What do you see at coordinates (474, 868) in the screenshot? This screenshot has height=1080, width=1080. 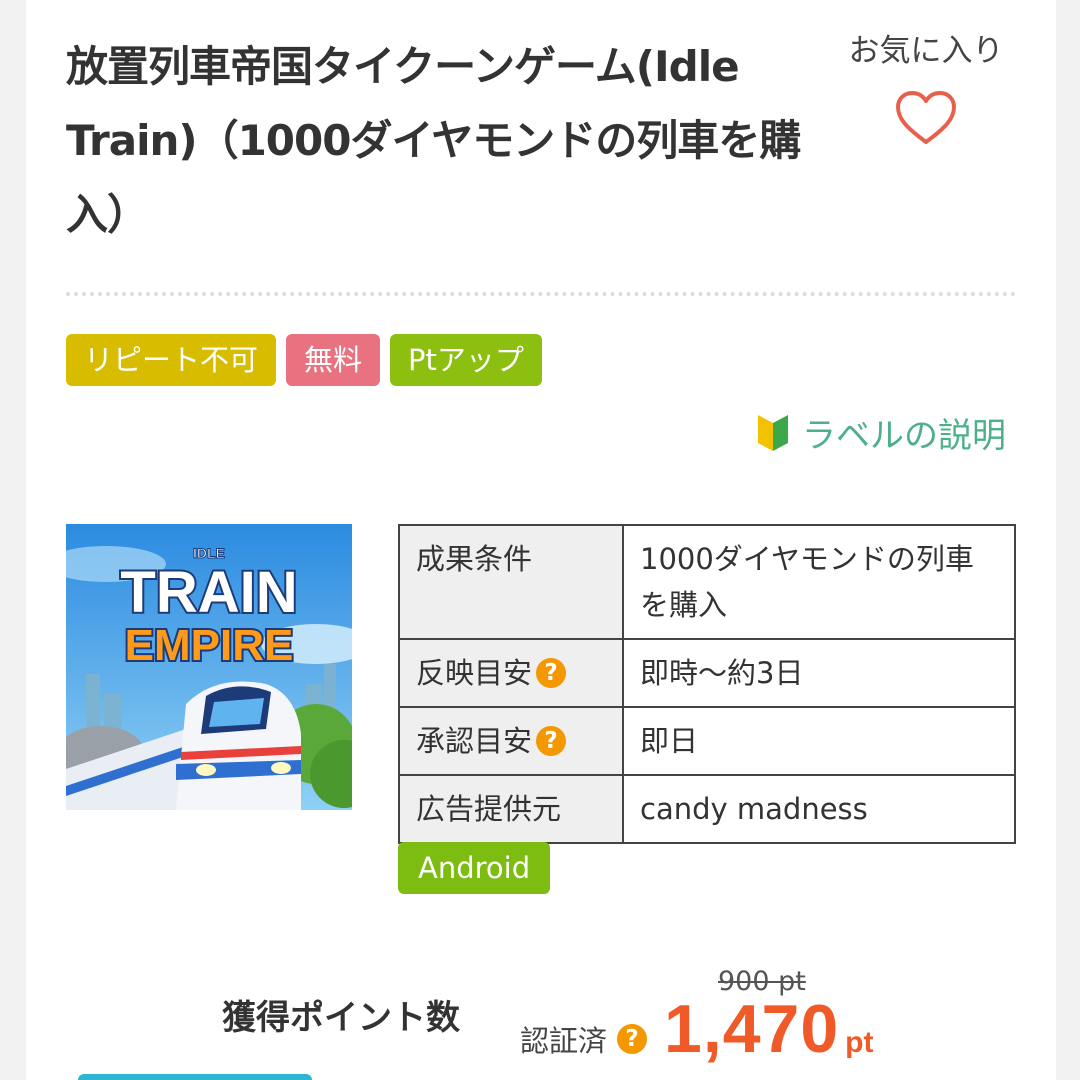 I see `platform-badge: Android` at bounding box center [474, 868].